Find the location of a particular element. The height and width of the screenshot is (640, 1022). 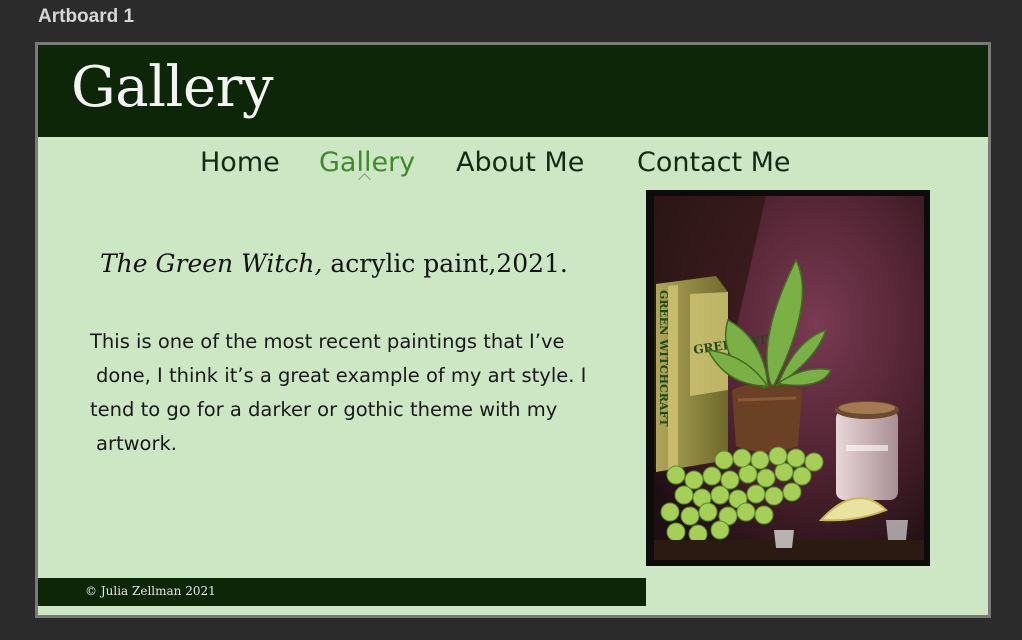

site-footer: © Julia Zellman 2021 is located at coordinates (342, 592).